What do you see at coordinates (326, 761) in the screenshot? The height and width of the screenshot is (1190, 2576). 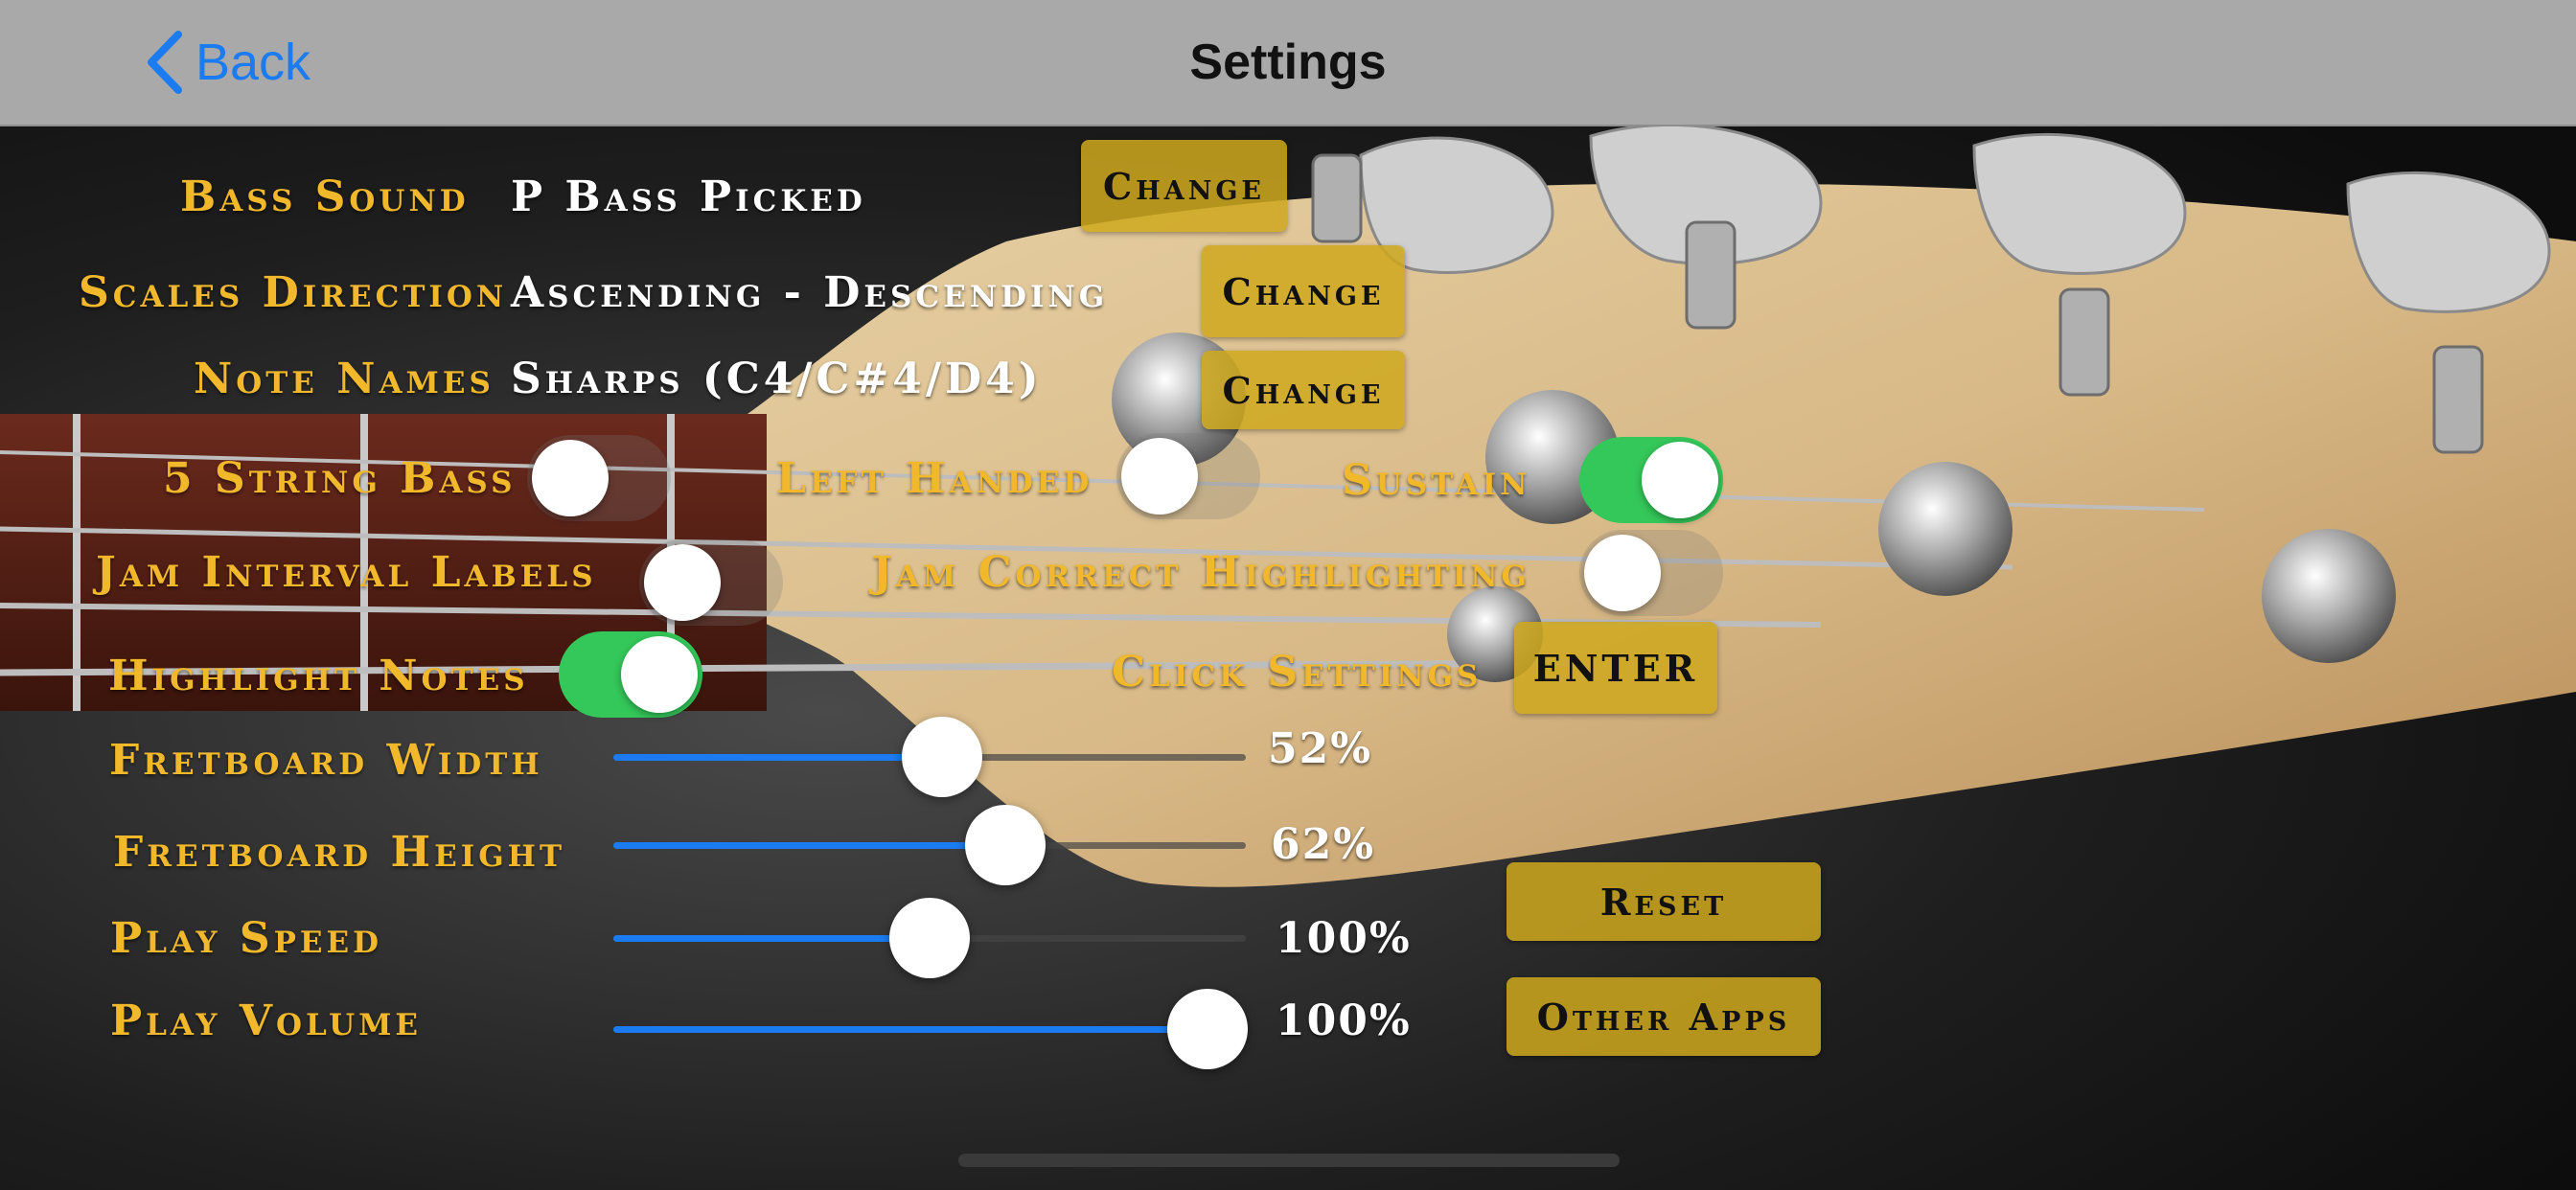 I see `fretboard-width-label: Fretboard Width` at bounding box center [326, 761].